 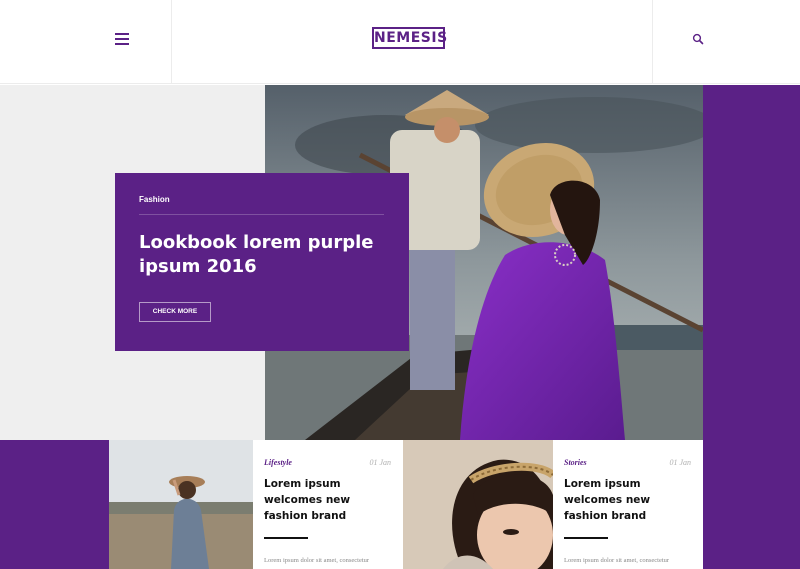 I want to click on lifestyle-photo-illustration, so click(x=181, y=504).